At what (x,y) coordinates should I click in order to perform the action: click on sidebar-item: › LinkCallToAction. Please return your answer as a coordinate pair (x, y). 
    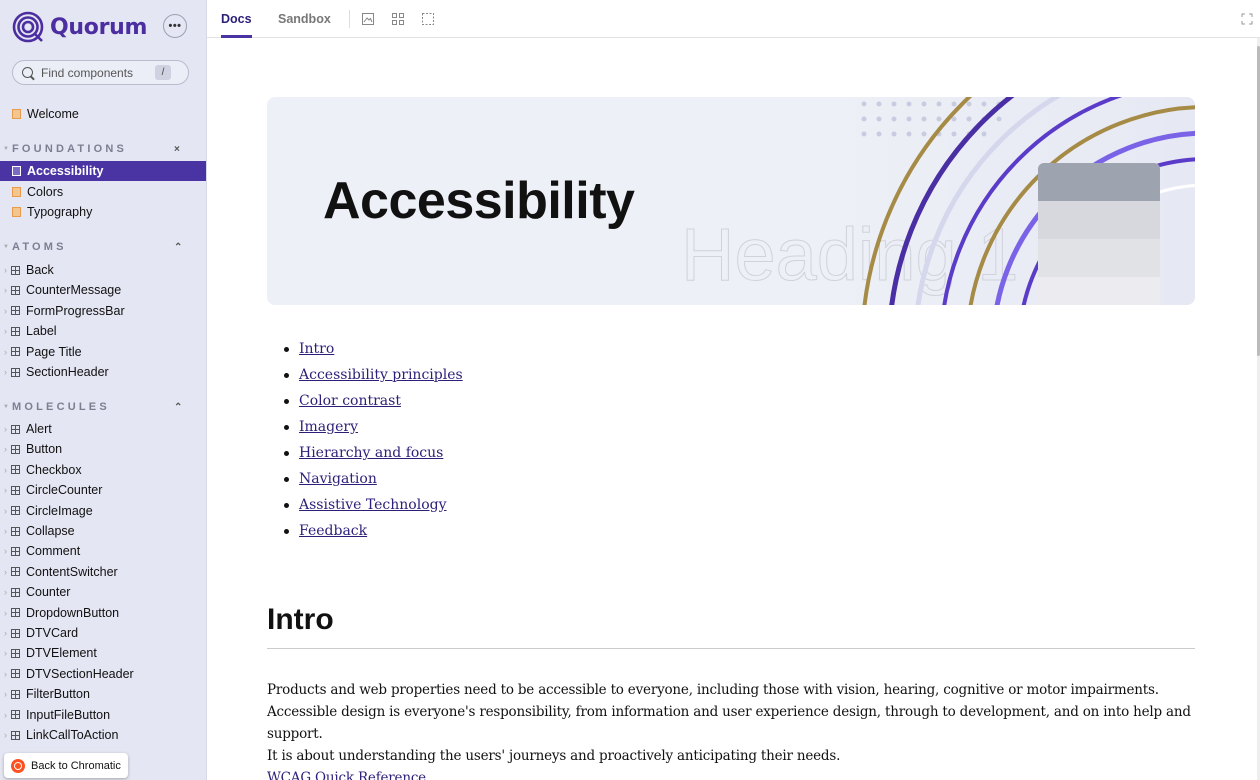
    Looking at the image, I should click on (103, 735).